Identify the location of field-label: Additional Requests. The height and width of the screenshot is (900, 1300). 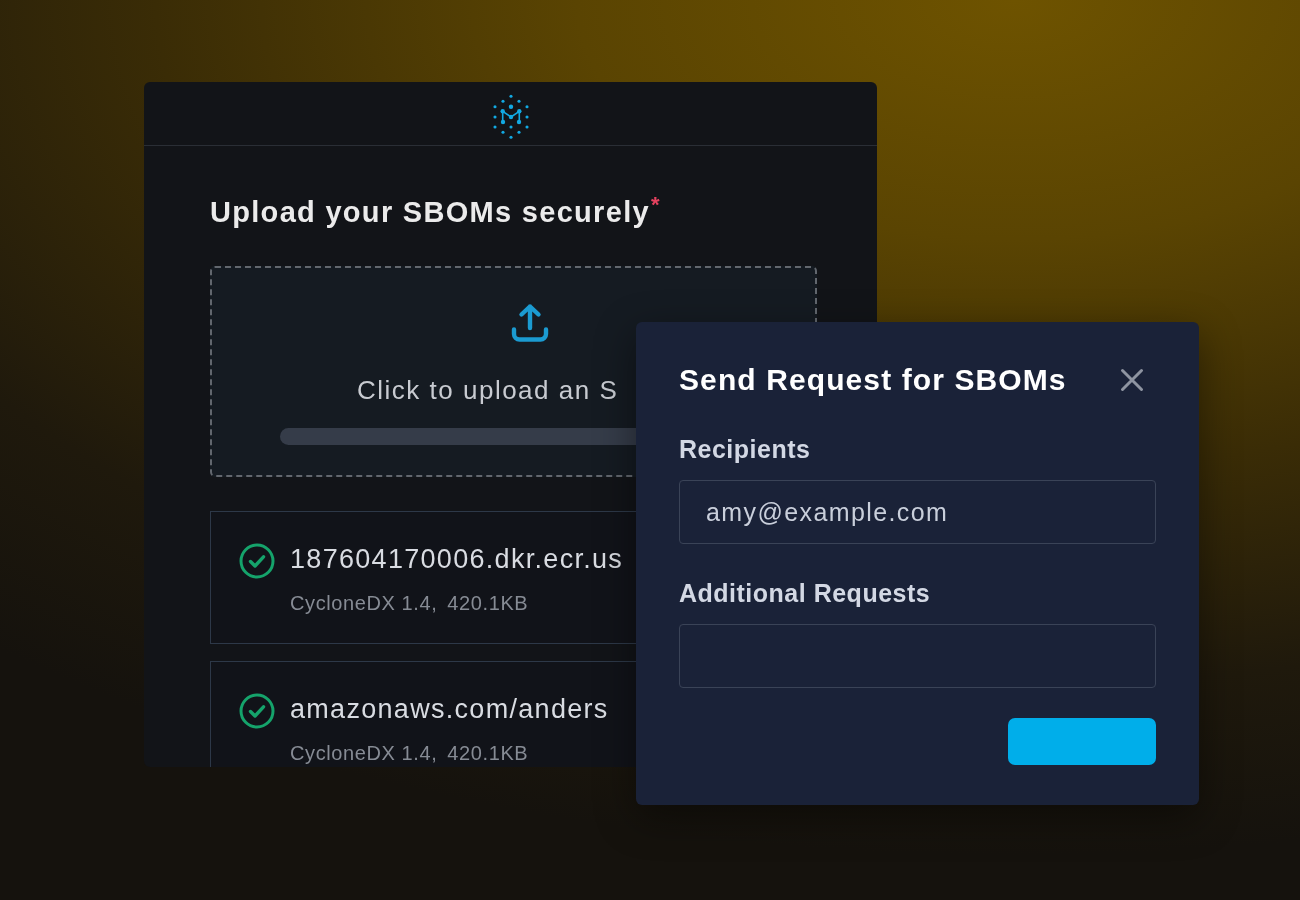
(805, 593).